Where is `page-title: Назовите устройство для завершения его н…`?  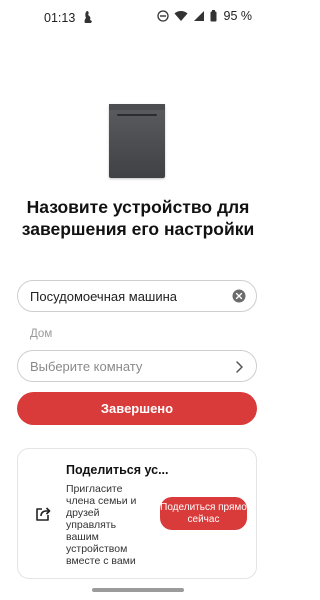
page-title: Назовите устройство для завершения его н… is located at coordinates (138, 218).